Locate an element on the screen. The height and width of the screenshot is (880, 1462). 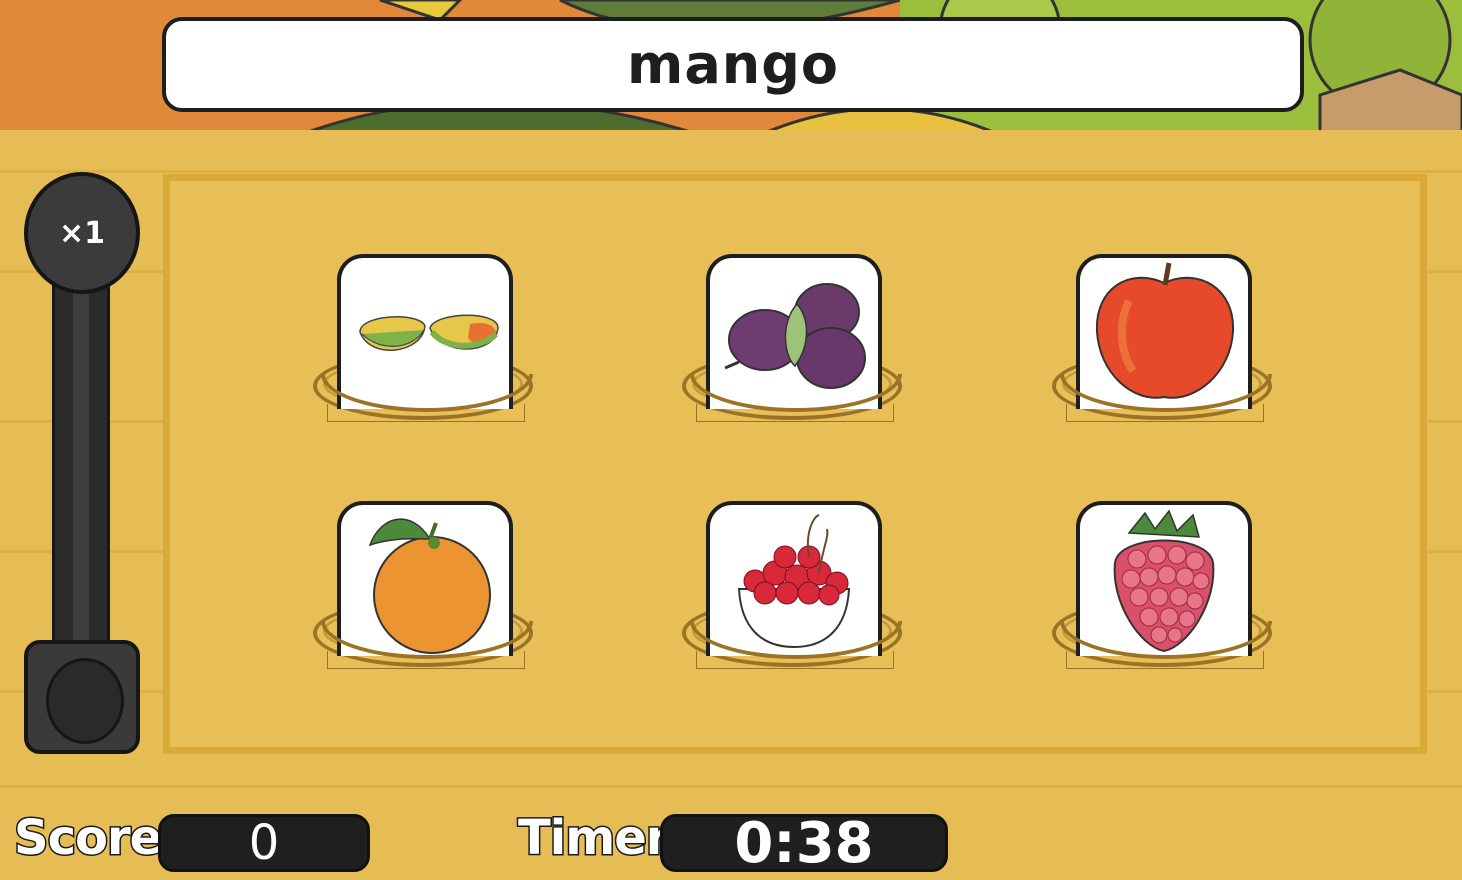
score-label: Score is located at coordinates (87, 838).